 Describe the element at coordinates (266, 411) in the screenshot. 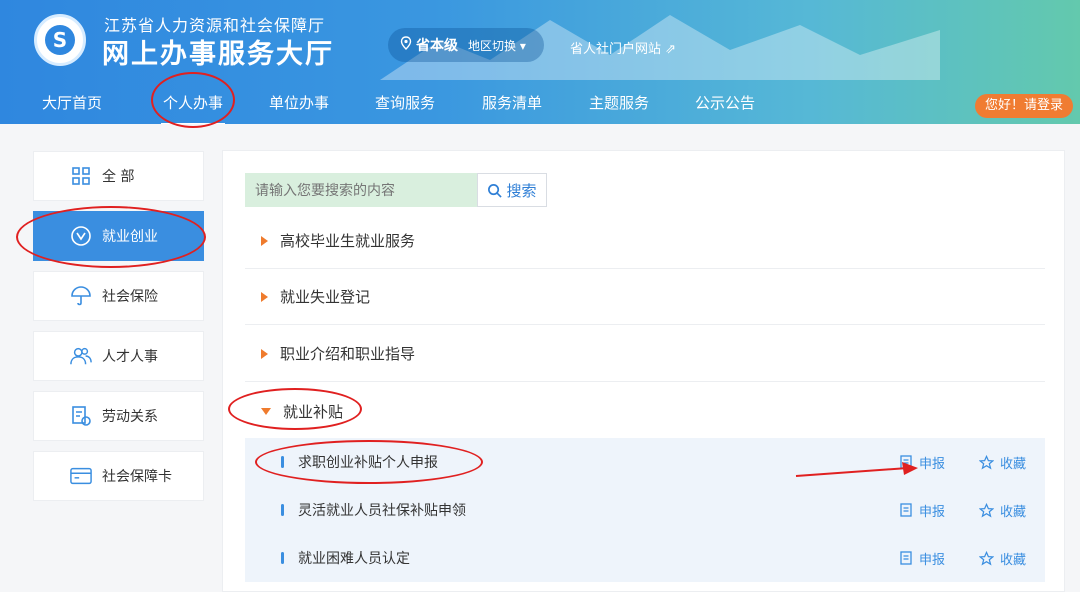

I see `collapse-arrow-icon` at that location.